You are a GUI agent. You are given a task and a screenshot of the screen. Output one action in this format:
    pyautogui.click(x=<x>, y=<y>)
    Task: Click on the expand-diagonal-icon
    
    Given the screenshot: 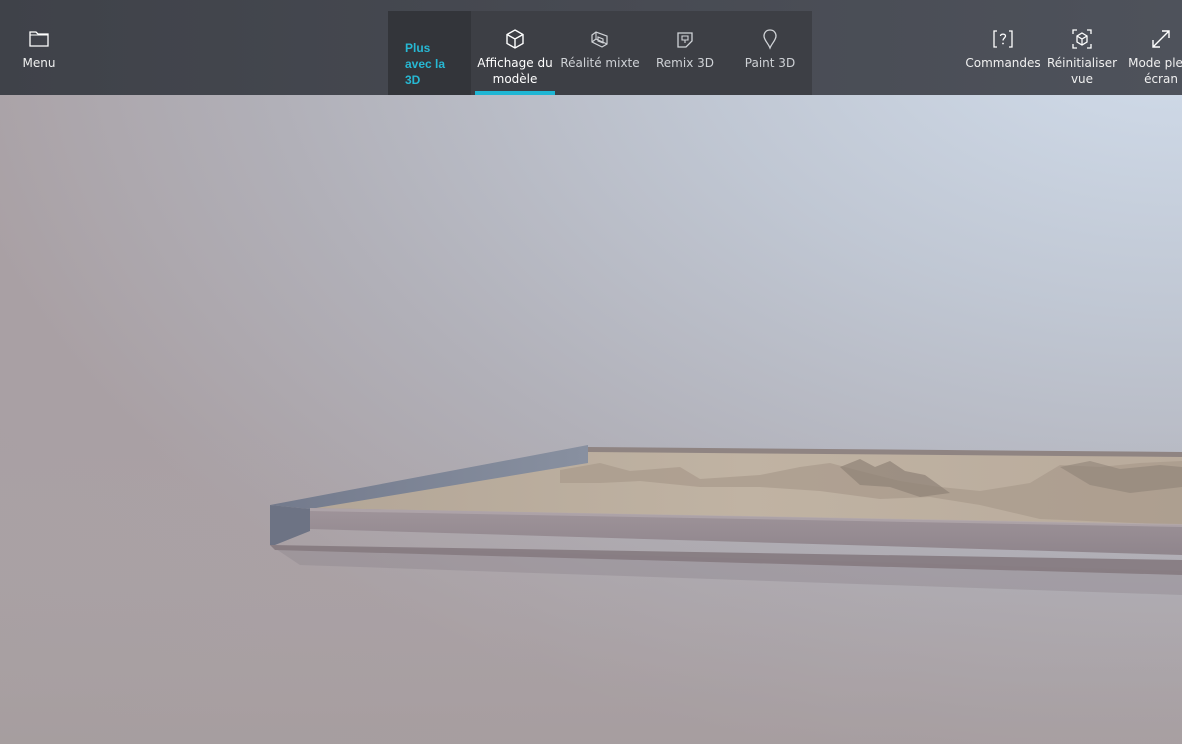 What is the action you would take?
    pyautogui.click(x=1161, y=39)
    